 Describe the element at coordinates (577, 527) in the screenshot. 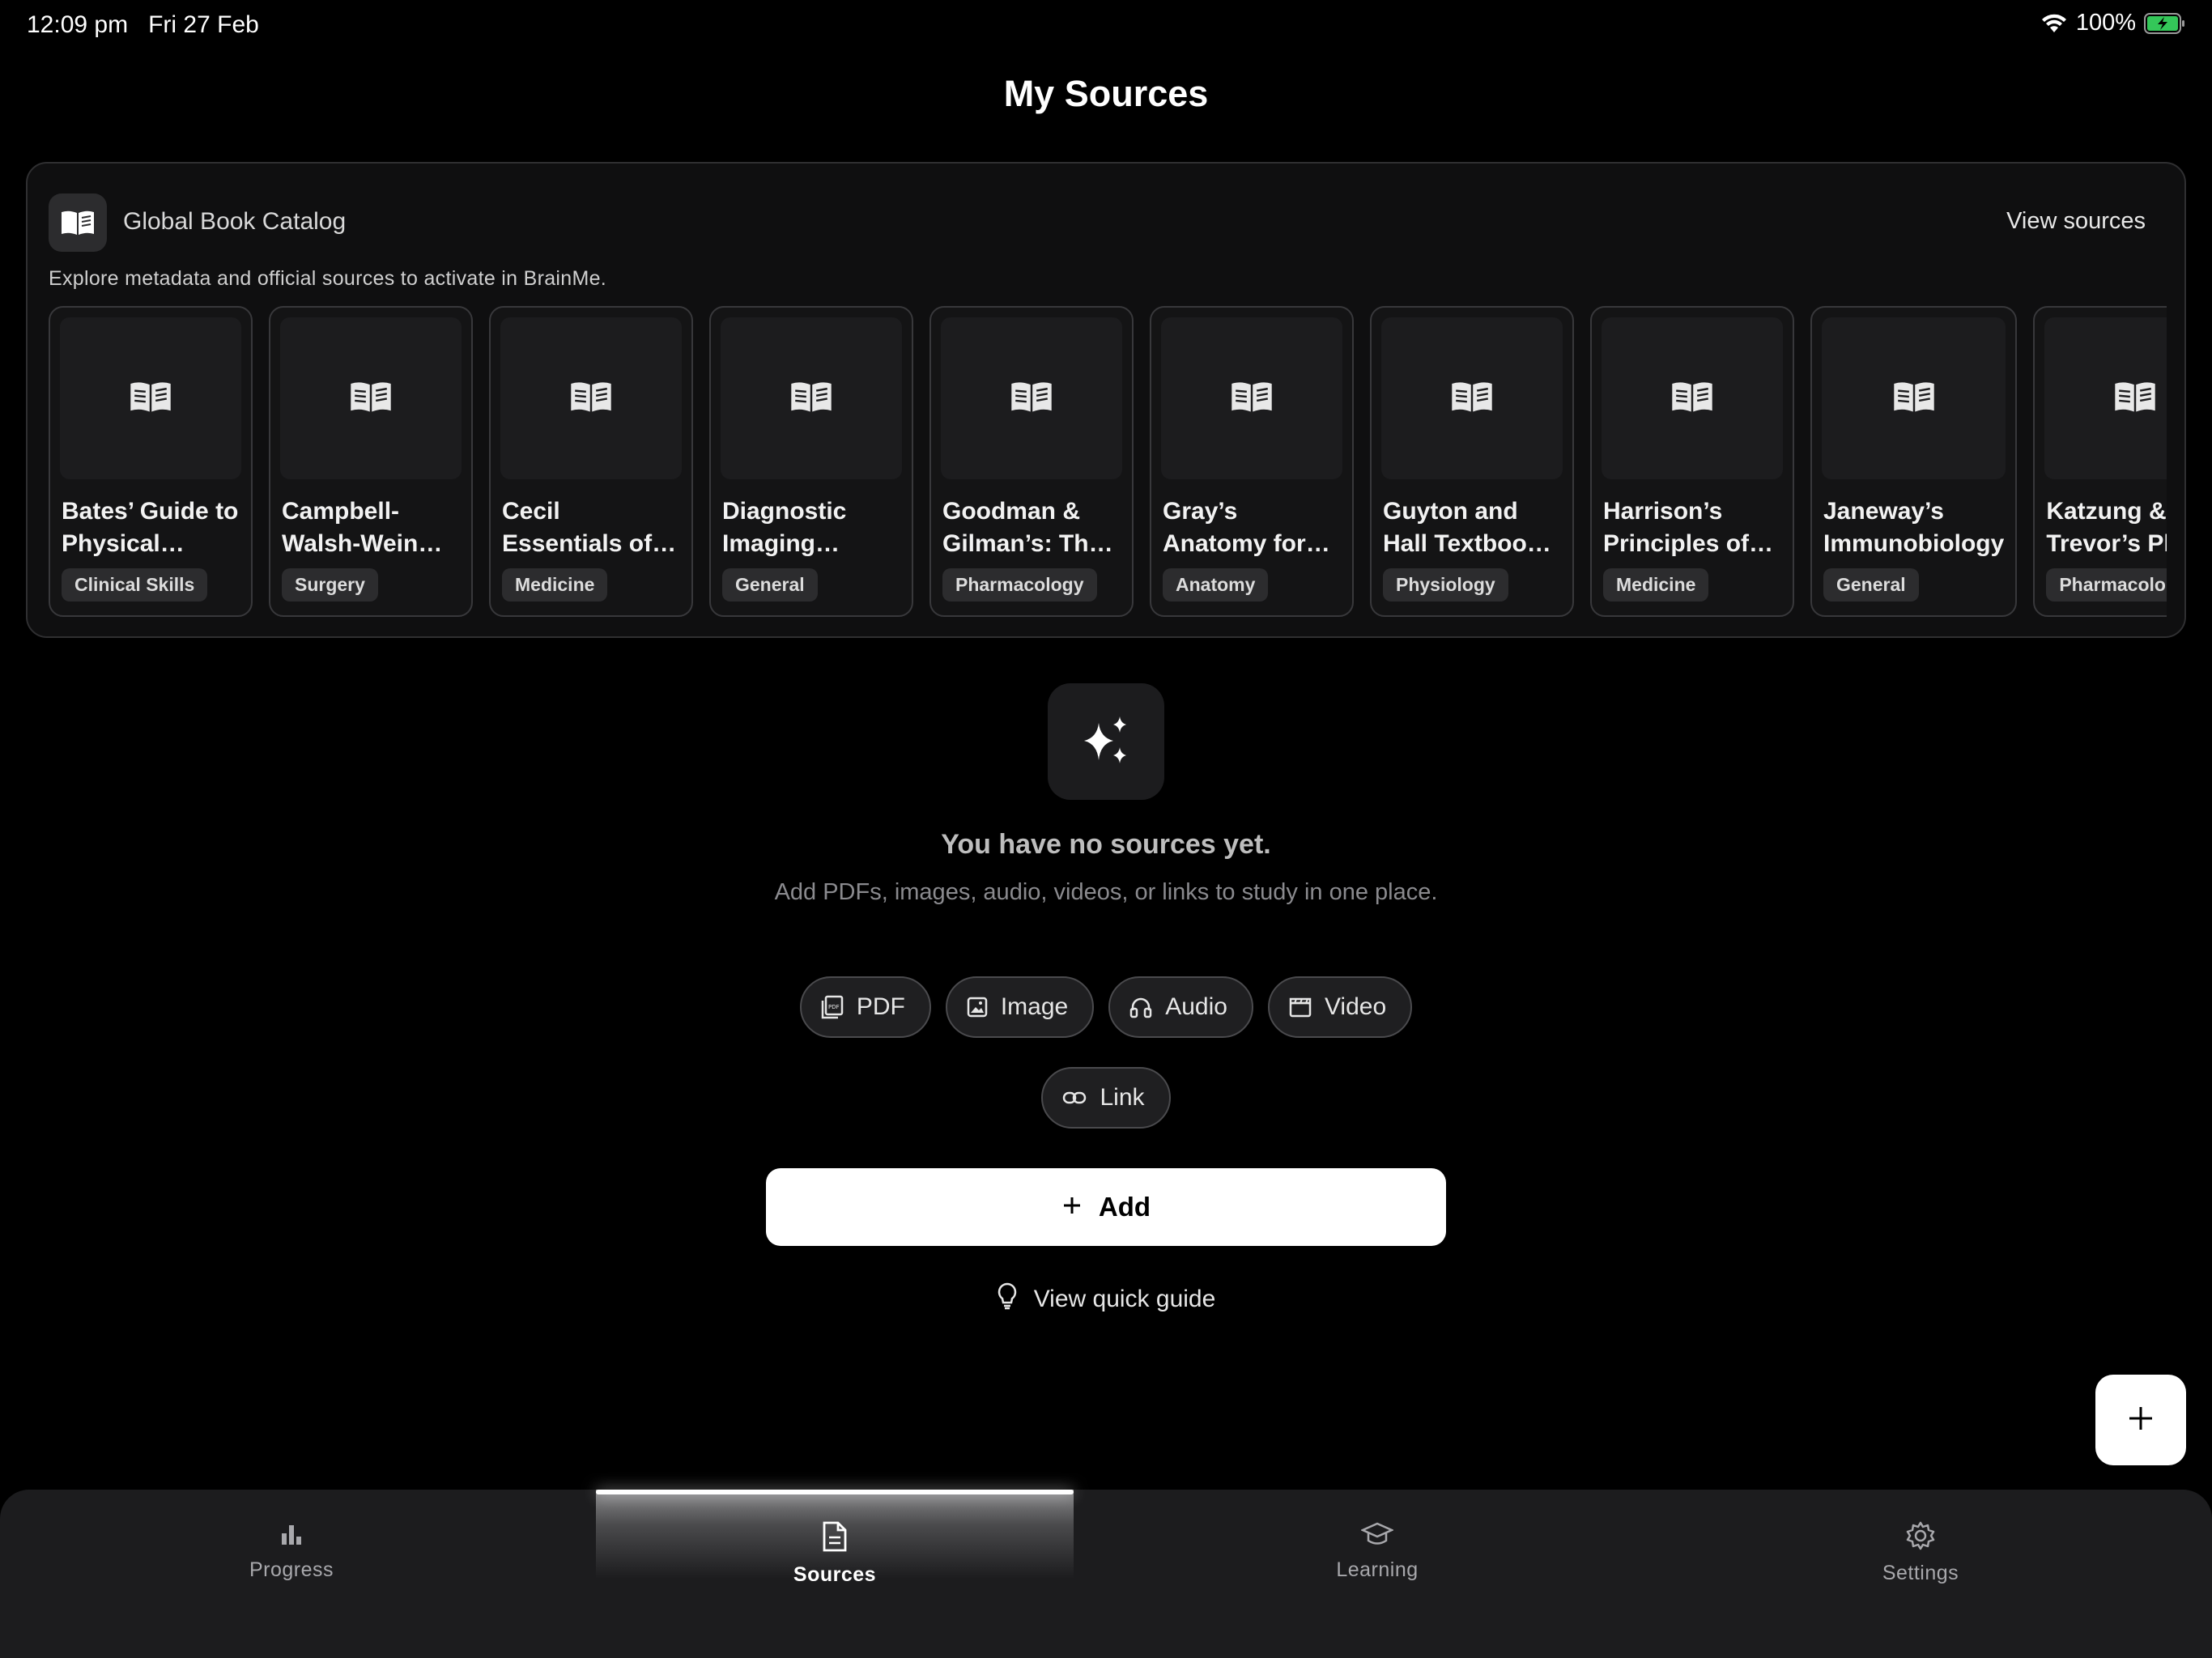

I see `book-title: Cecil Essentials of Medicine` at that location.